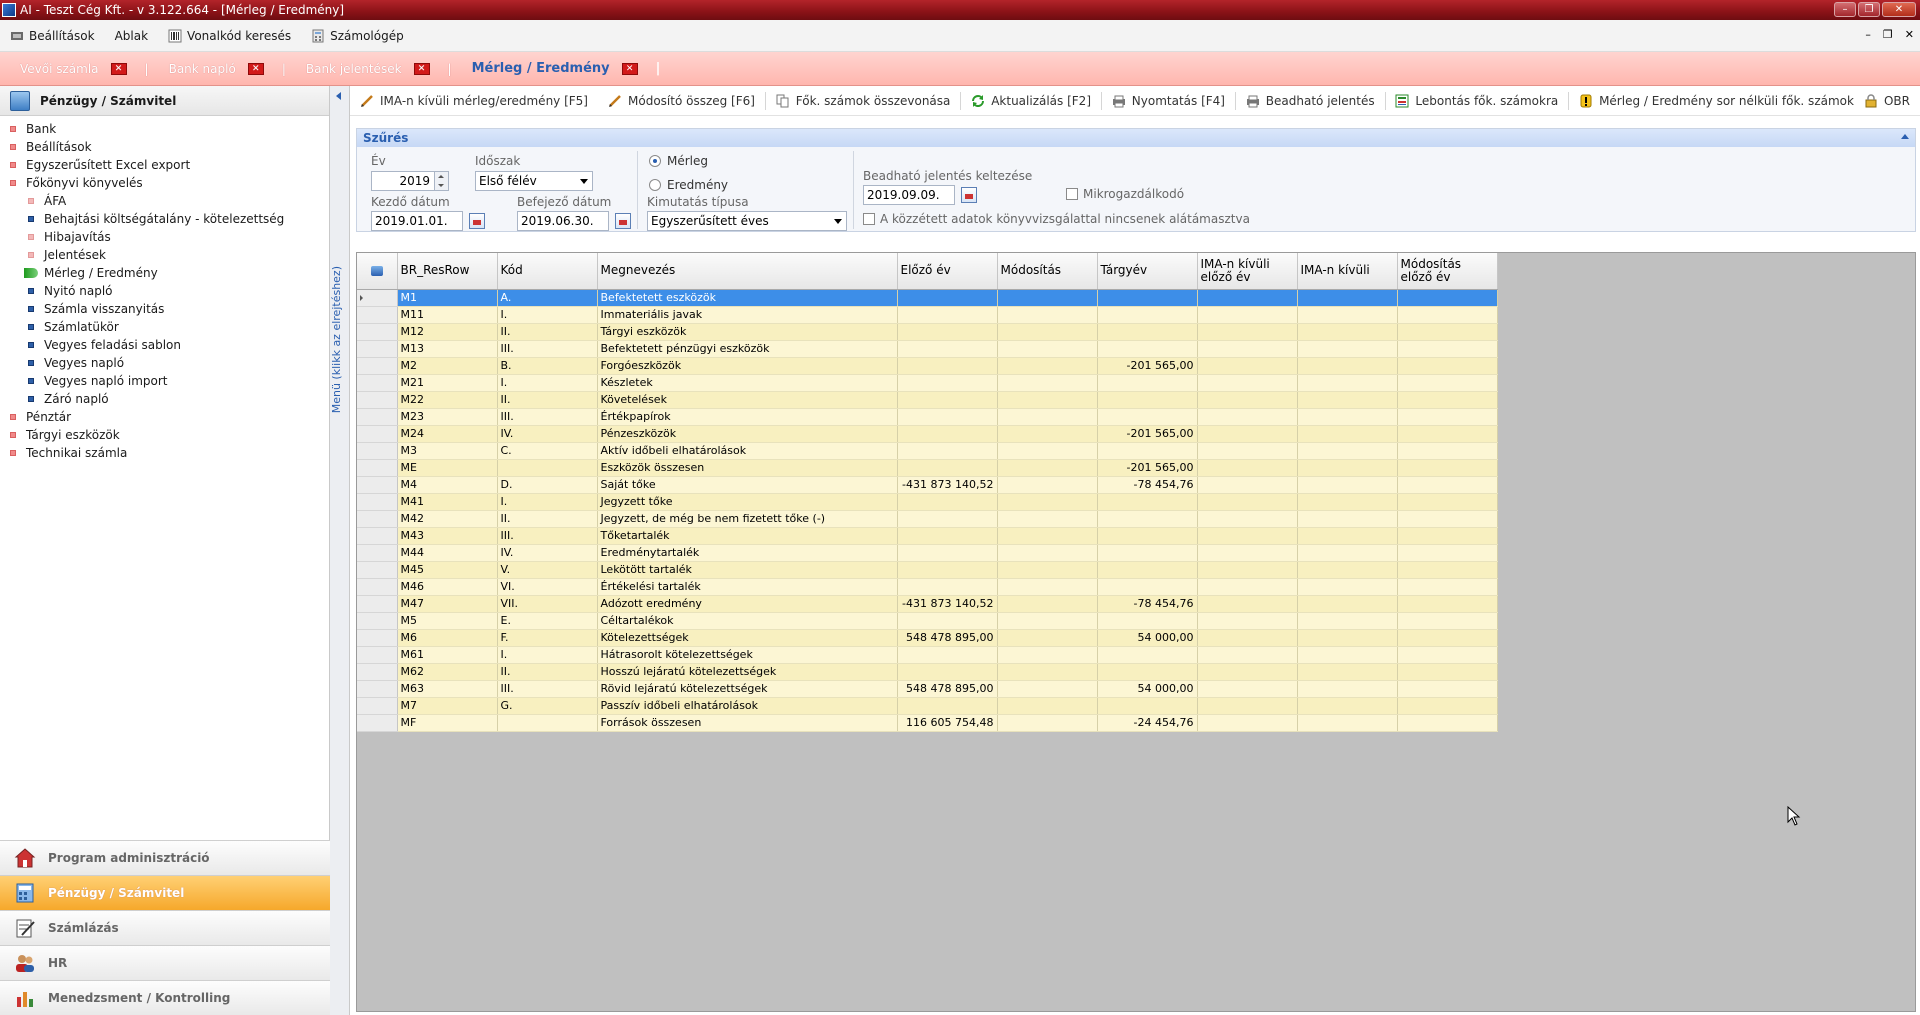  I want to click on grid-cell: -201 565,00, so click(1147, 366).